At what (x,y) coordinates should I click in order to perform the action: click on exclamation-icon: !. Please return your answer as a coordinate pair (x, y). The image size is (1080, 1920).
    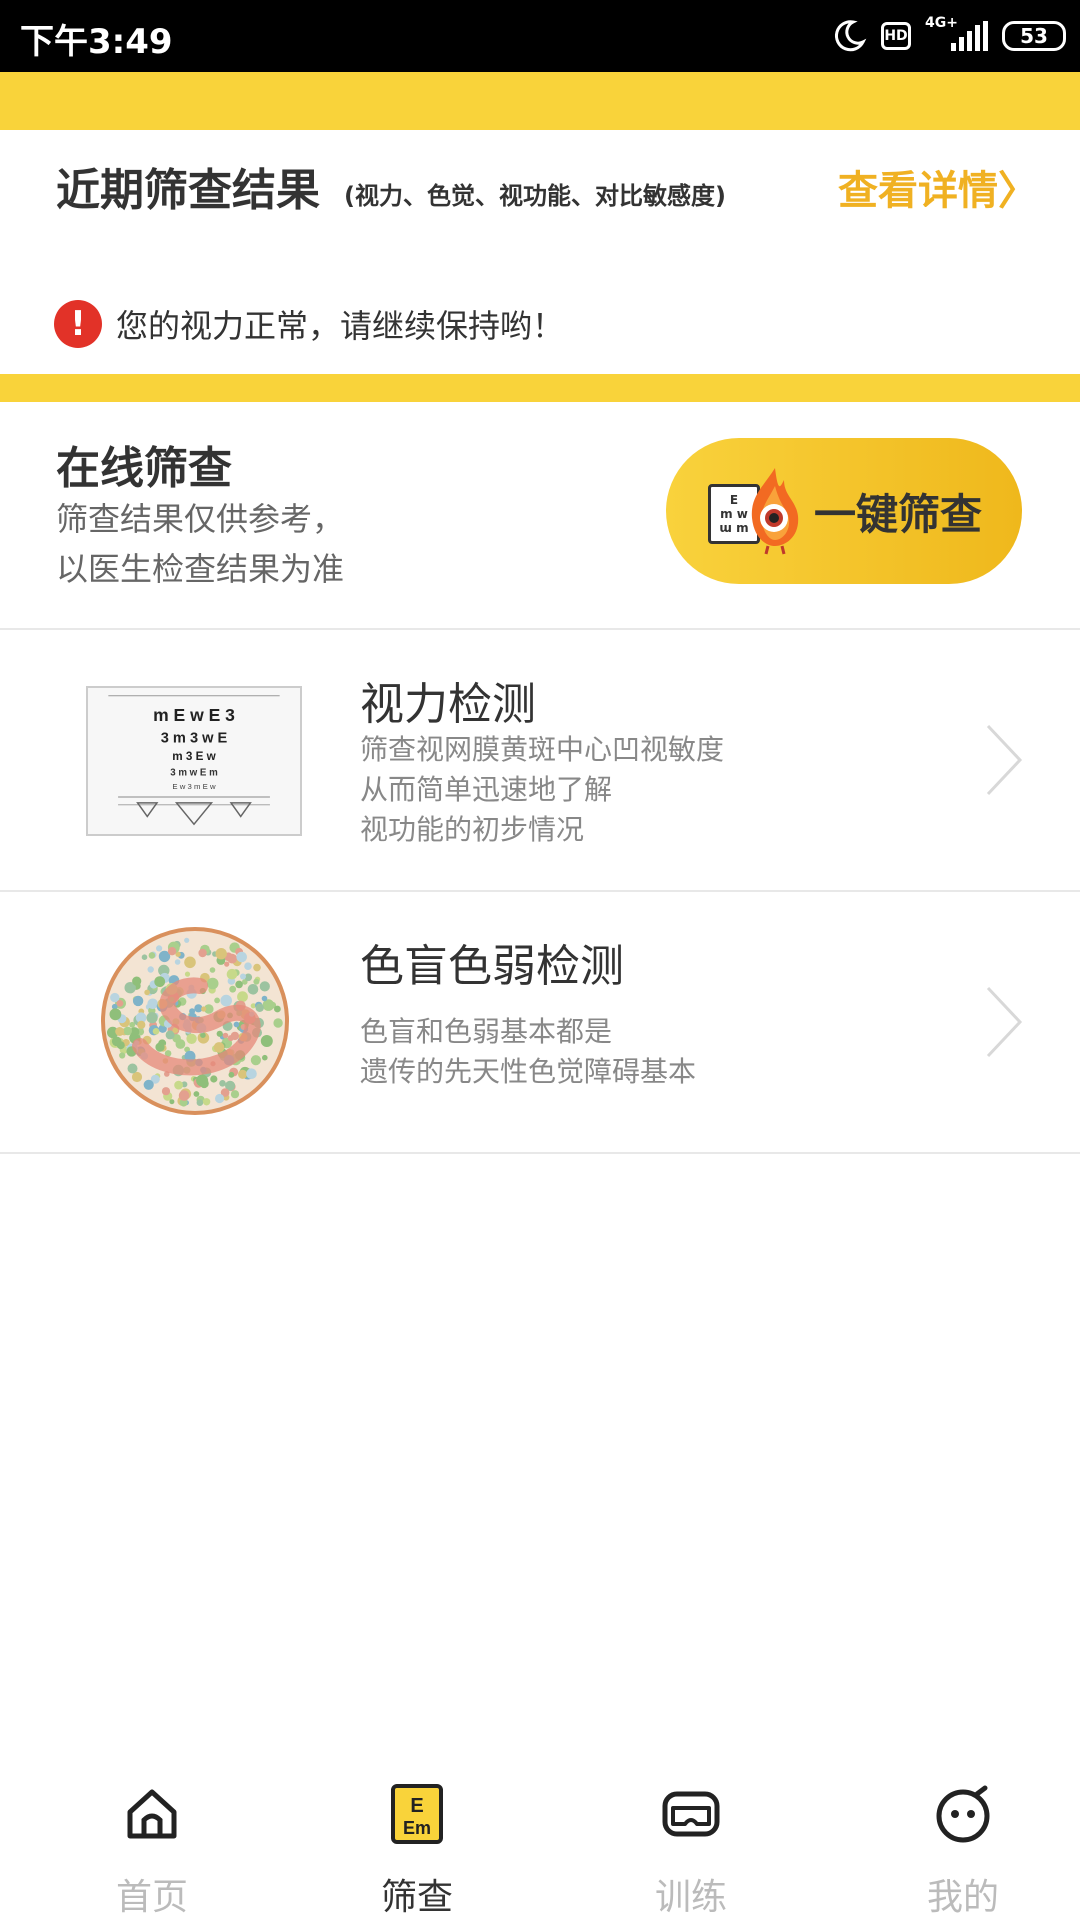
    Looking at the image, I should click on (78, 324).